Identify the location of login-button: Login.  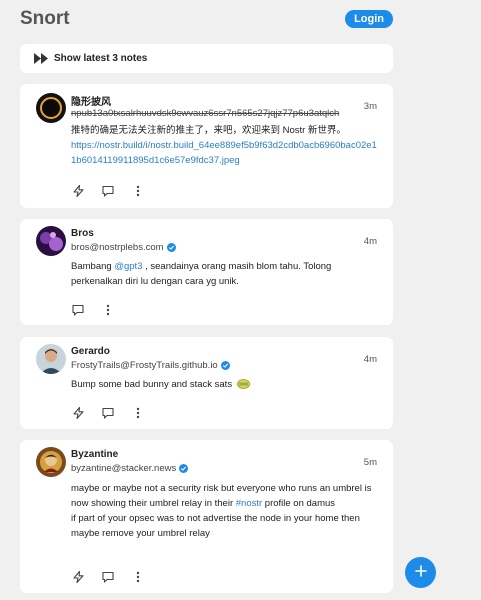
(369, 19).